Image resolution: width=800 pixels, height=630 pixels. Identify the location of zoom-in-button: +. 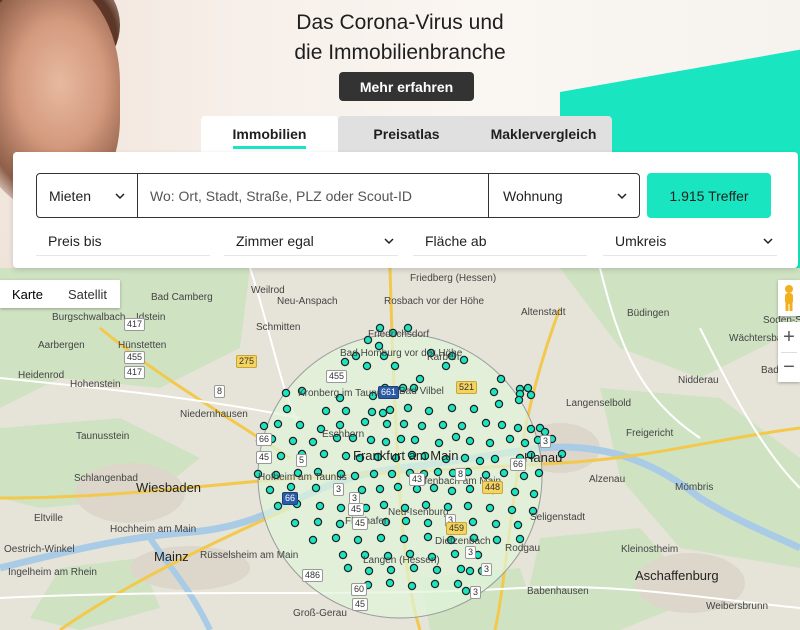
(789, 337).